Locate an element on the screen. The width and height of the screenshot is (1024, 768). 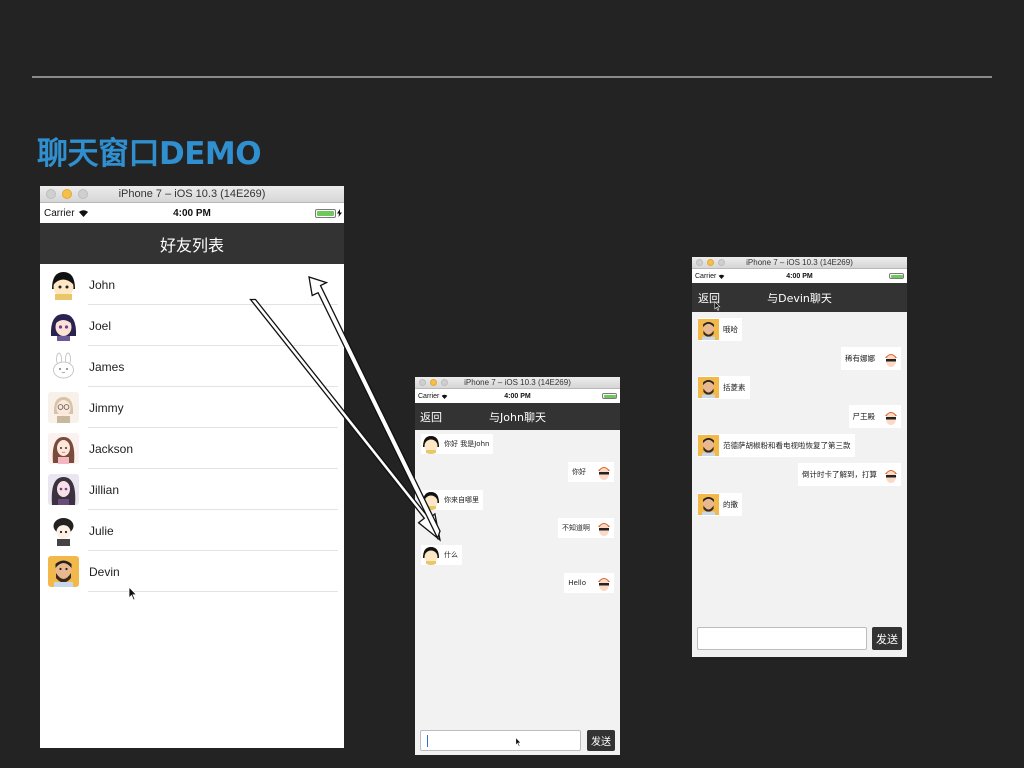
arrow-up-left-icon is located at coordinates (374, 408).